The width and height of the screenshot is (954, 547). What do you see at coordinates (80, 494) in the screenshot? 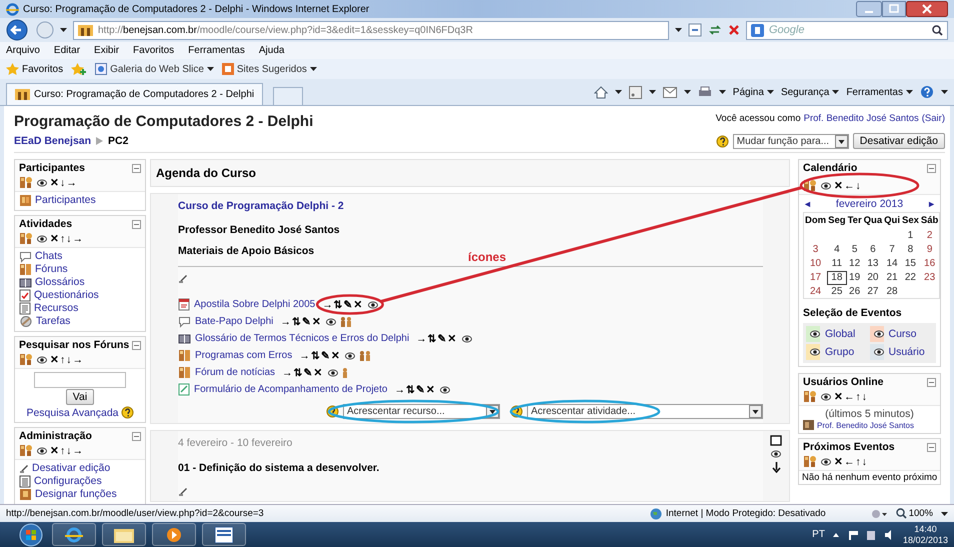
I see `block-link: Designar funções` at bounding box center [80, 494].